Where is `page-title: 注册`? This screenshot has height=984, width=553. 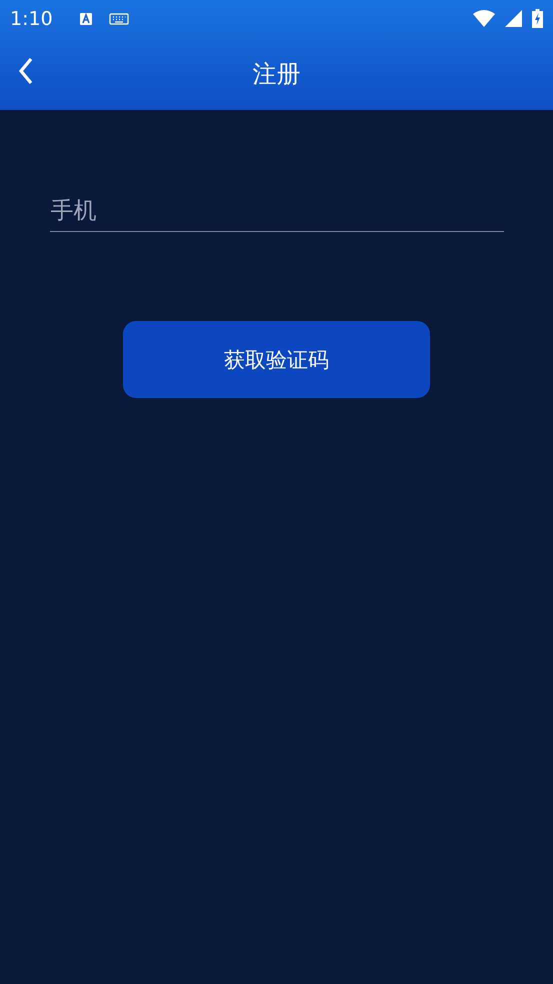
page-title: 注册 is located at coordinates (276, 74).